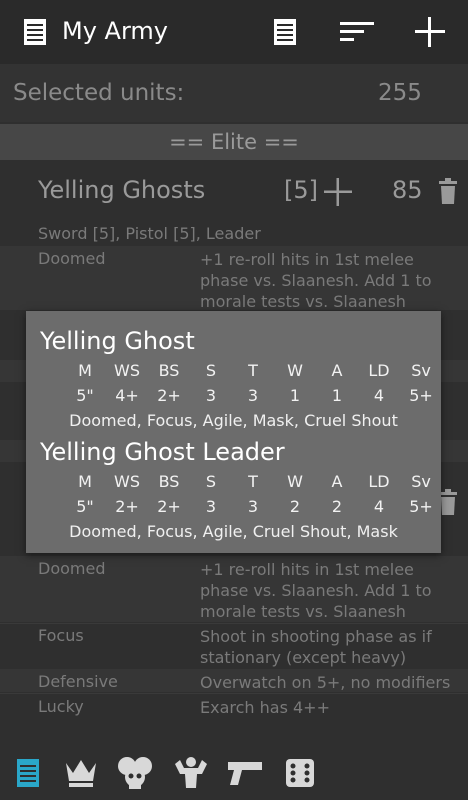 Image resolution: width=468 pixels, height=800 pixels. I want to click on stat-value: 4+, so click(127, 395).